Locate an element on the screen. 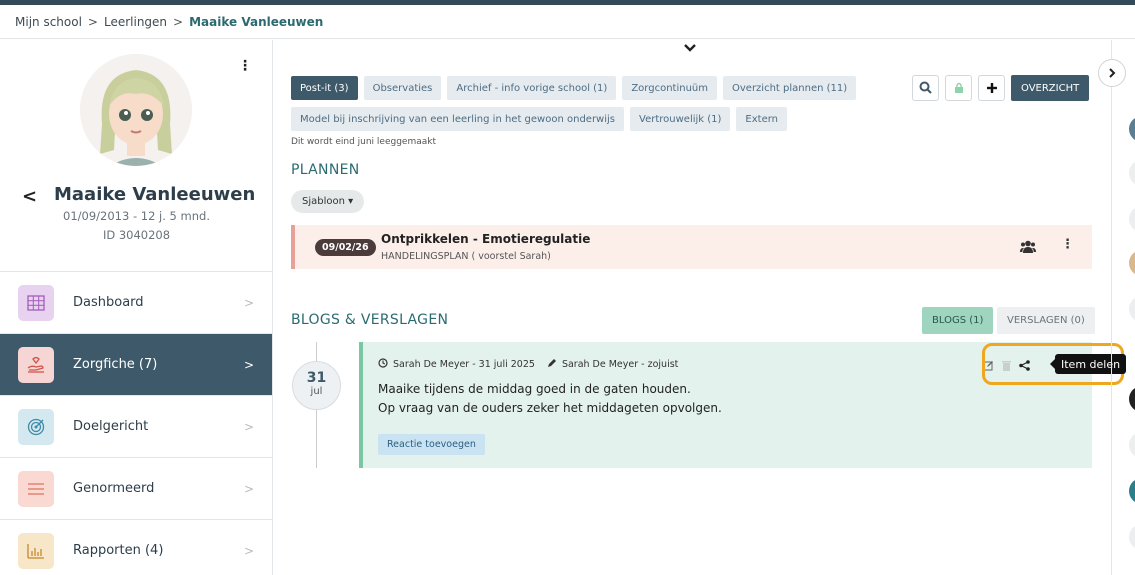  tab-blogs: BLOGS (1) is located at coordinates (958, 320).